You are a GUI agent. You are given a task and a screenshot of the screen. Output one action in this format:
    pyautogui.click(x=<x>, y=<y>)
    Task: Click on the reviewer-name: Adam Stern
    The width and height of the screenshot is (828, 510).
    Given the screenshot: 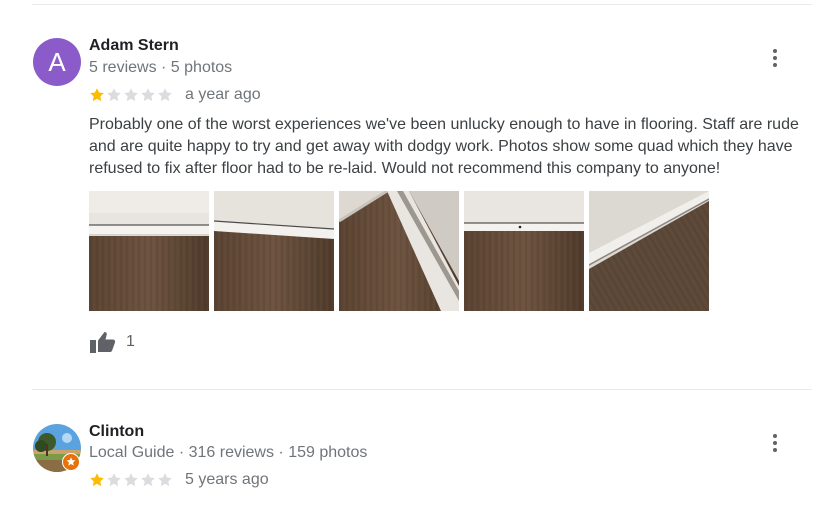 What is the action you would take?
    pyautogui.click(x=134, y=46)
    